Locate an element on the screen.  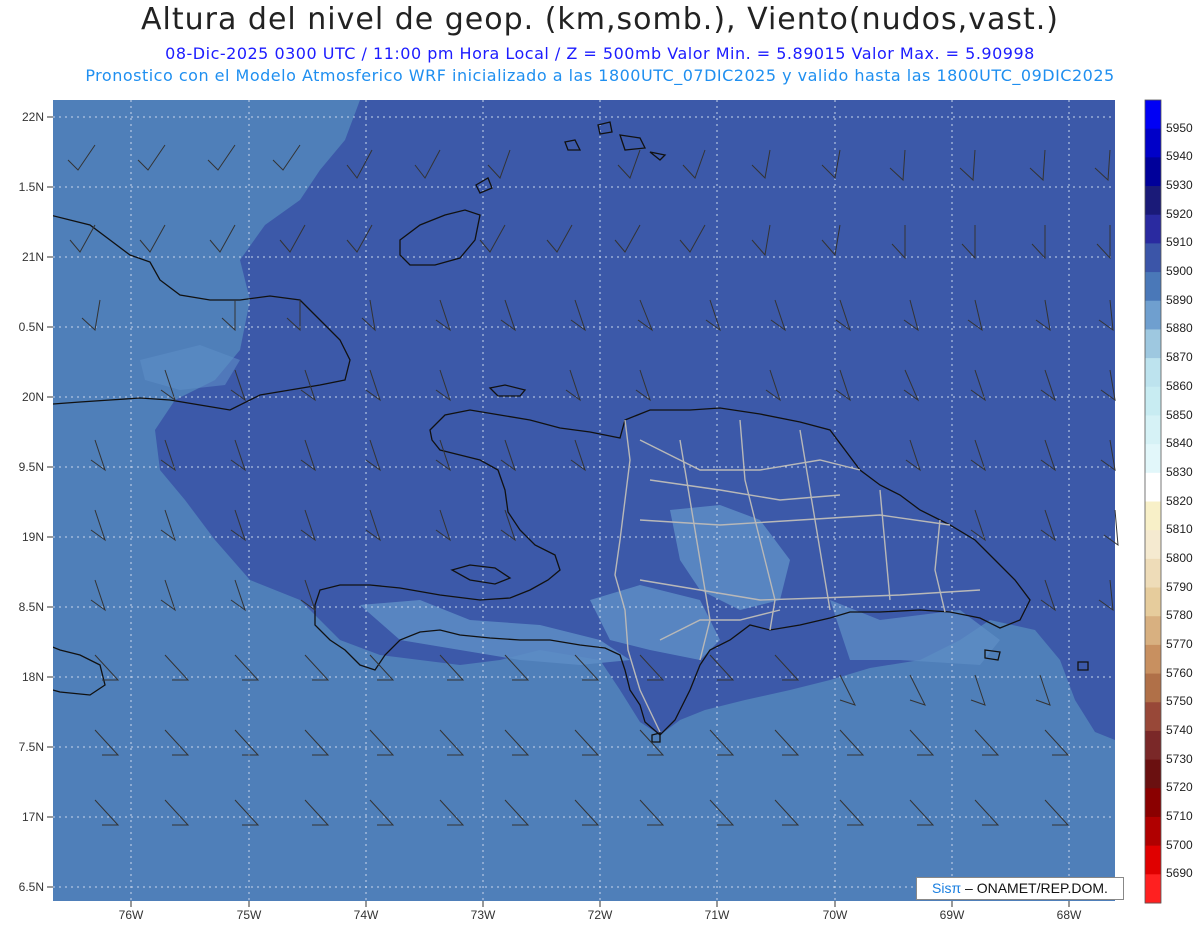
credit-brand: Sisπ is located at coordinates (947, 888).